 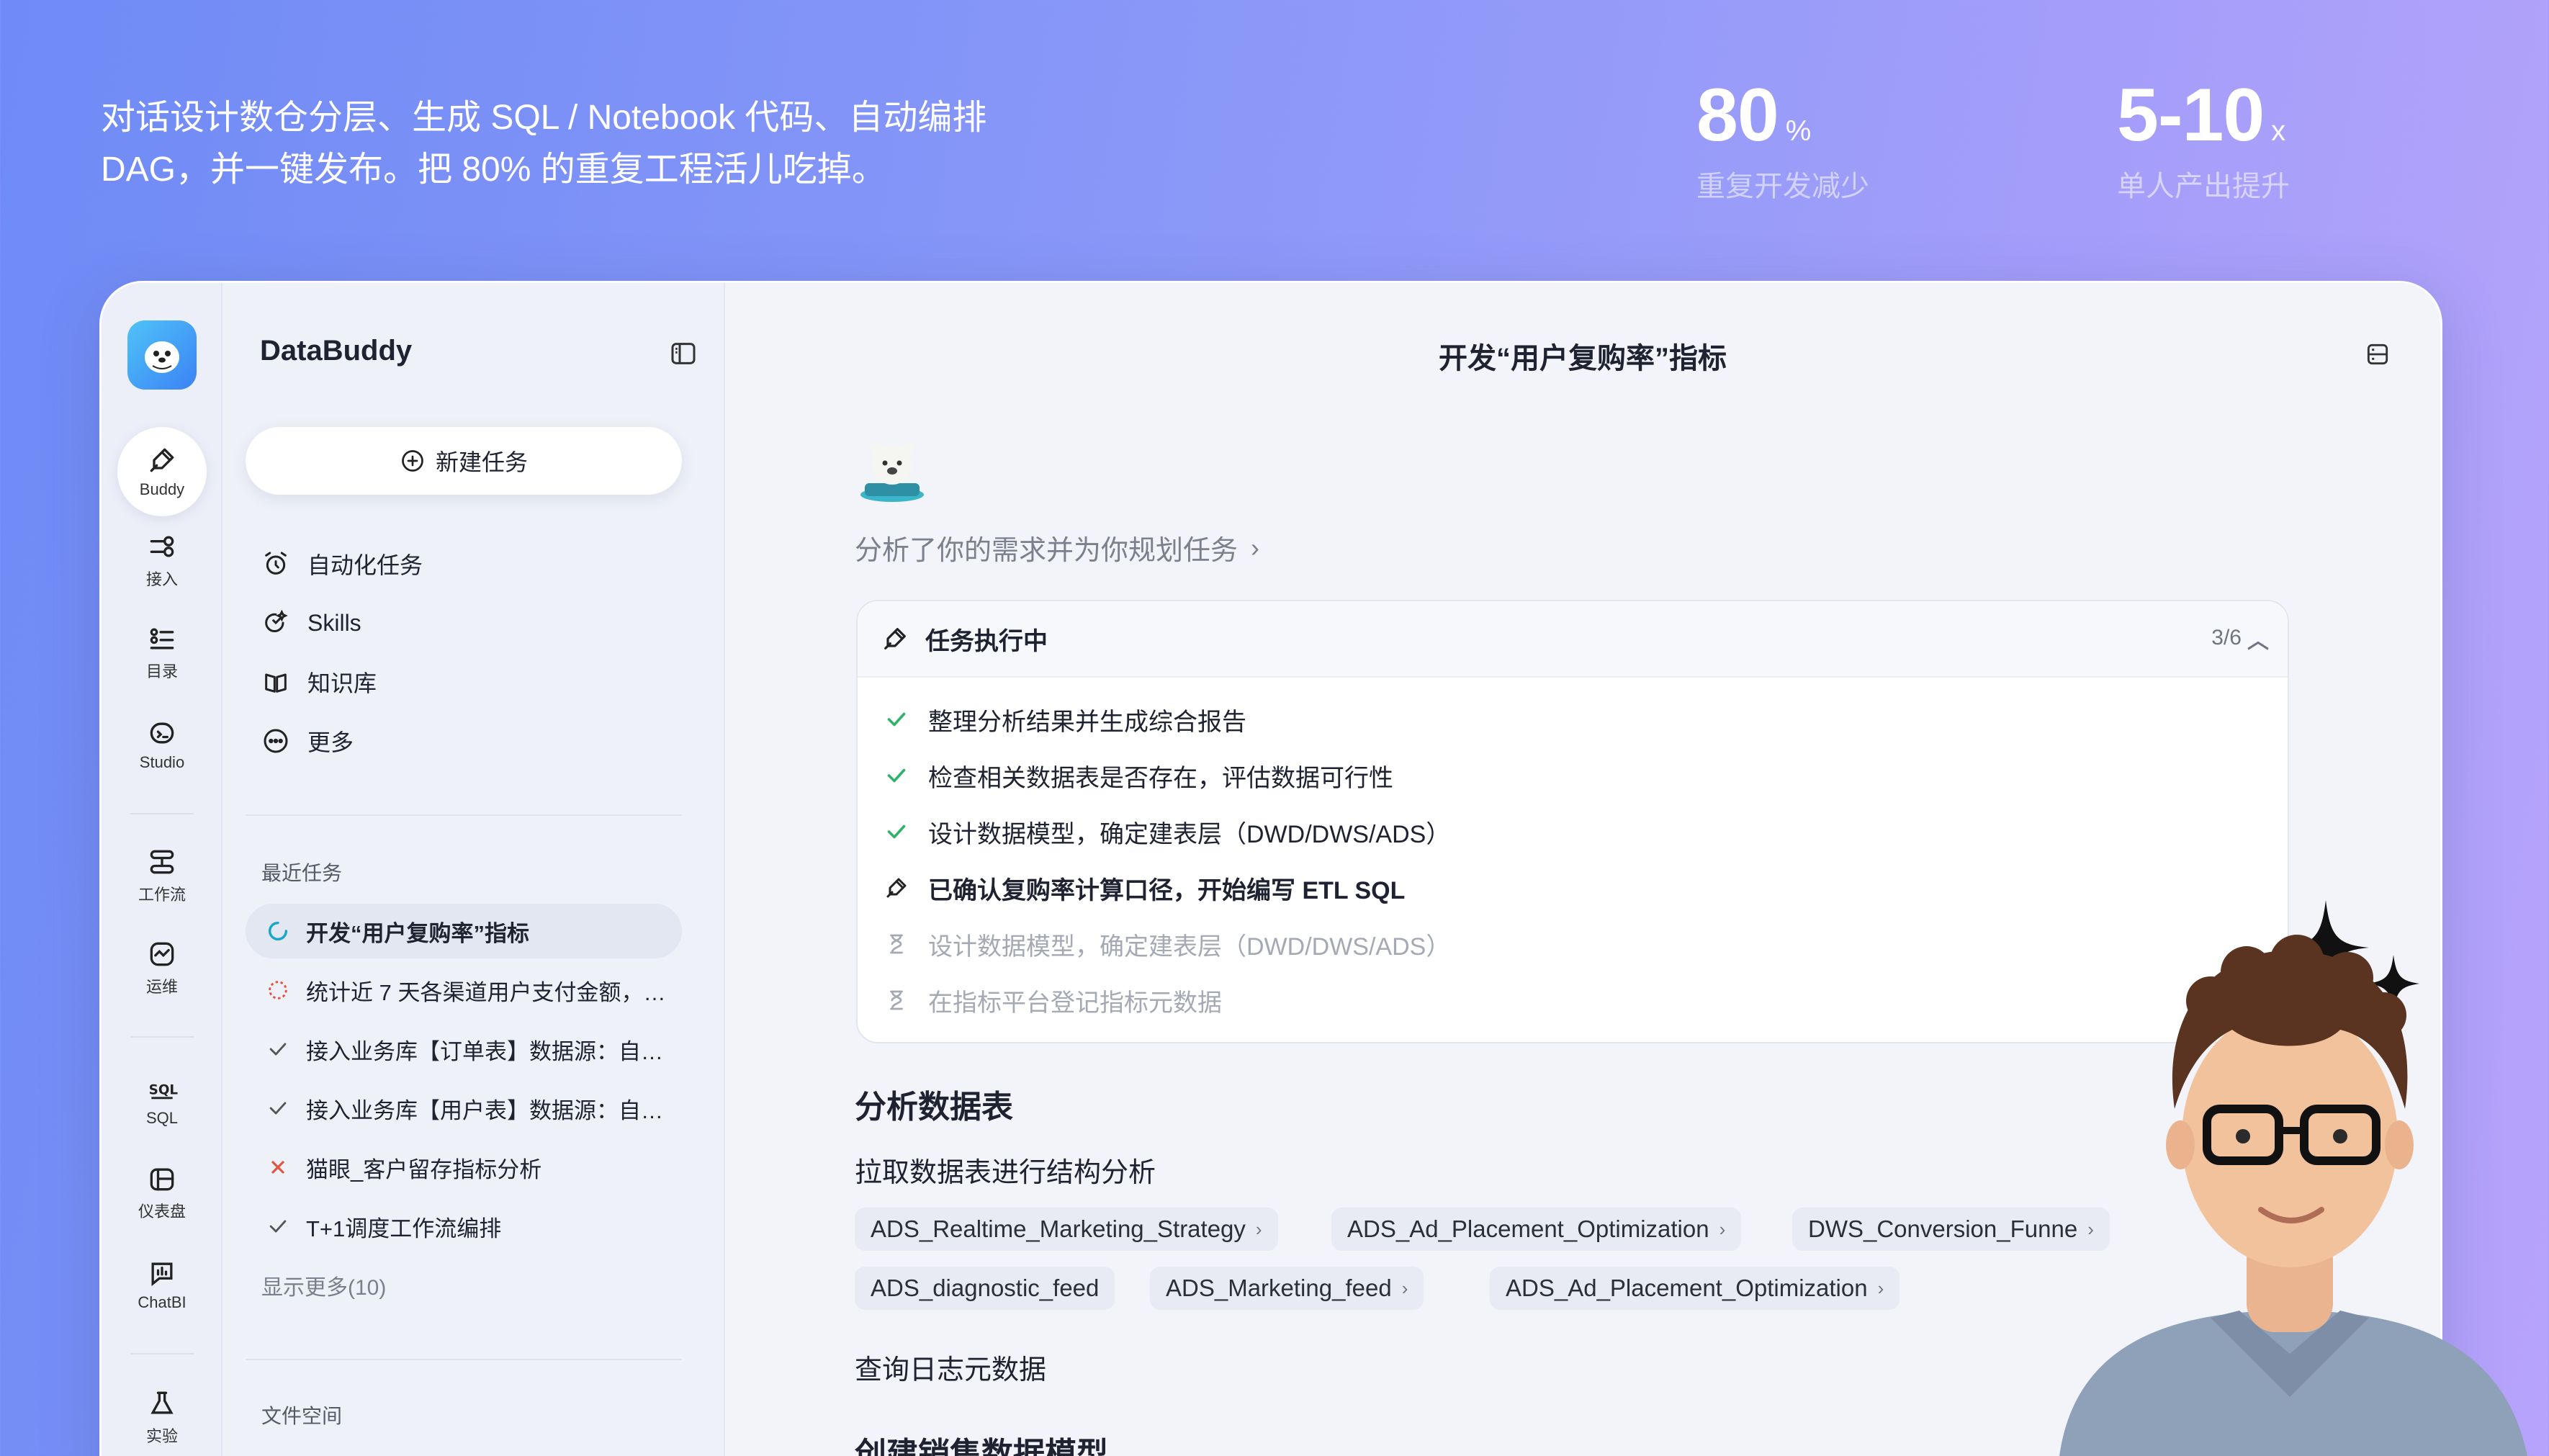 What do you see at coordinates (1053, 1000) in the screenshot?
I see `task-step: 在指标平台登记指标元数据` at bounding box center [1053, 1000].